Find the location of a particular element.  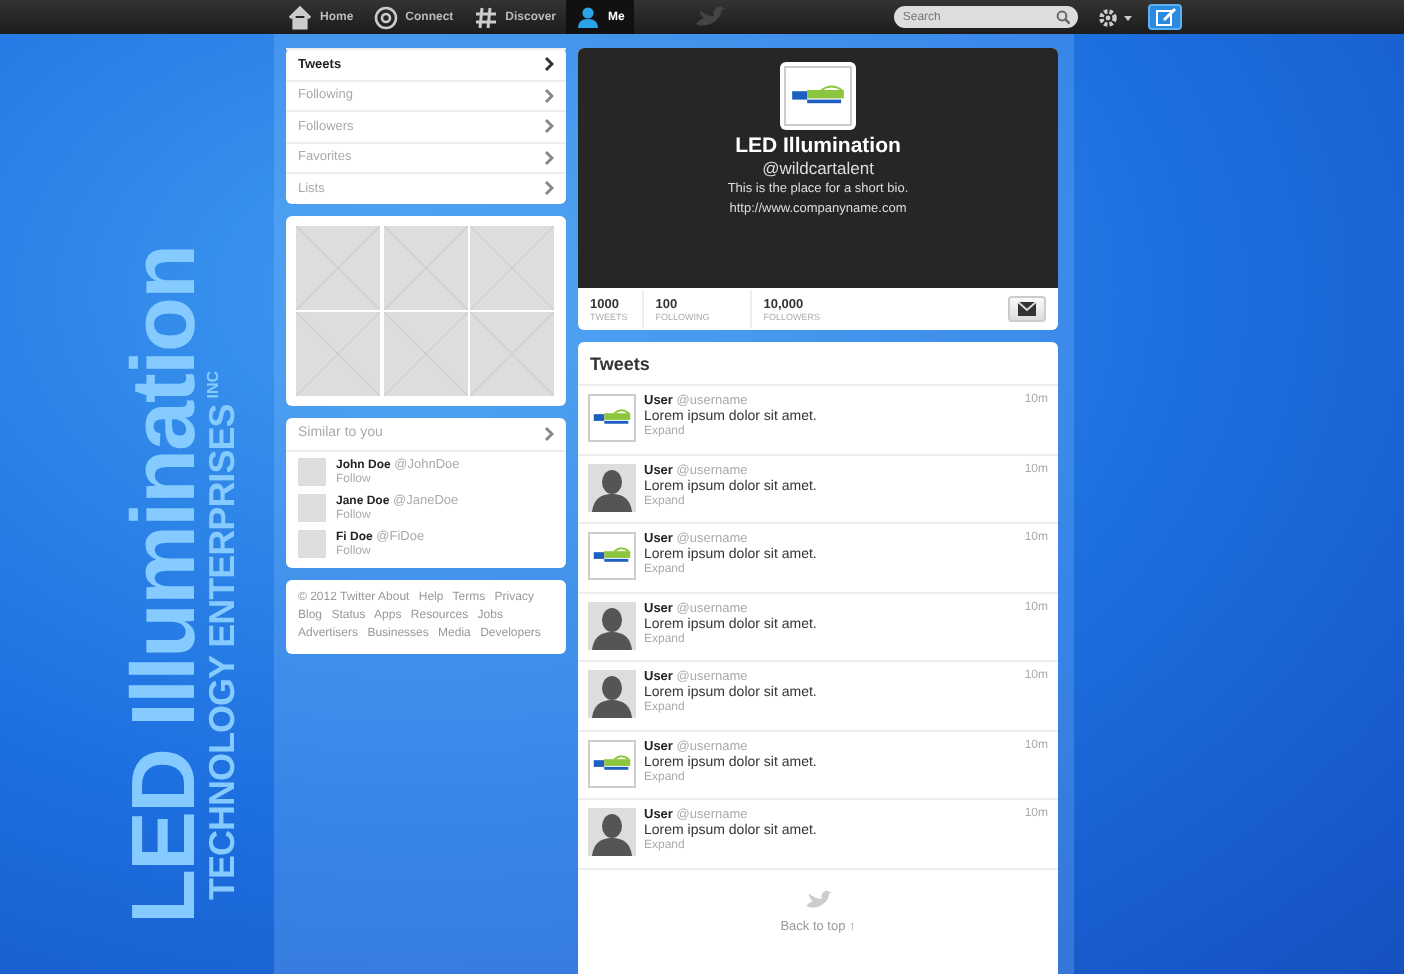

search-icon is located at coordinates (1063, 17).